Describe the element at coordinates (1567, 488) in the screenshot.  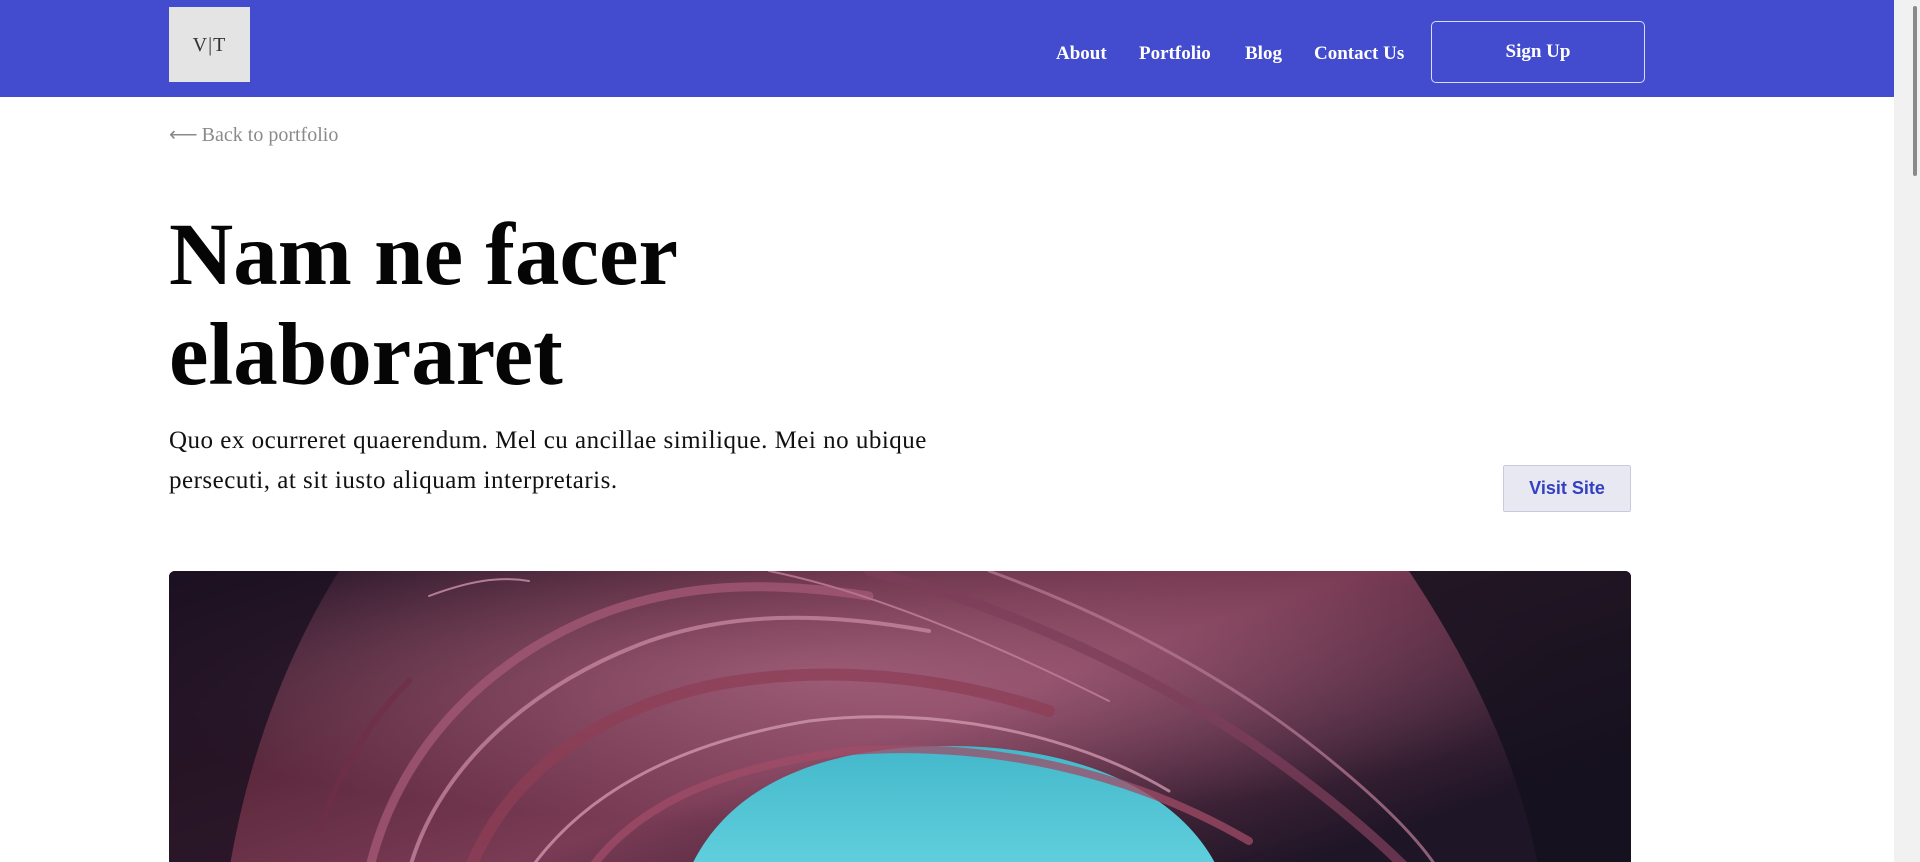
I see `visit-site-button: Visit Site` at that location.